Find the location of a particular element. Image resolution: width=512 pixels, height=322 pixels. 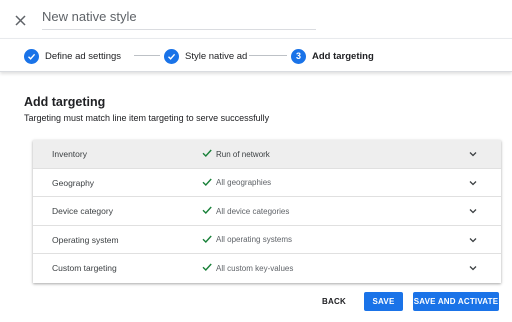

targeting-row-custom-targeting: Custom targeting All custom key-values is located at coordinates (267, 268).